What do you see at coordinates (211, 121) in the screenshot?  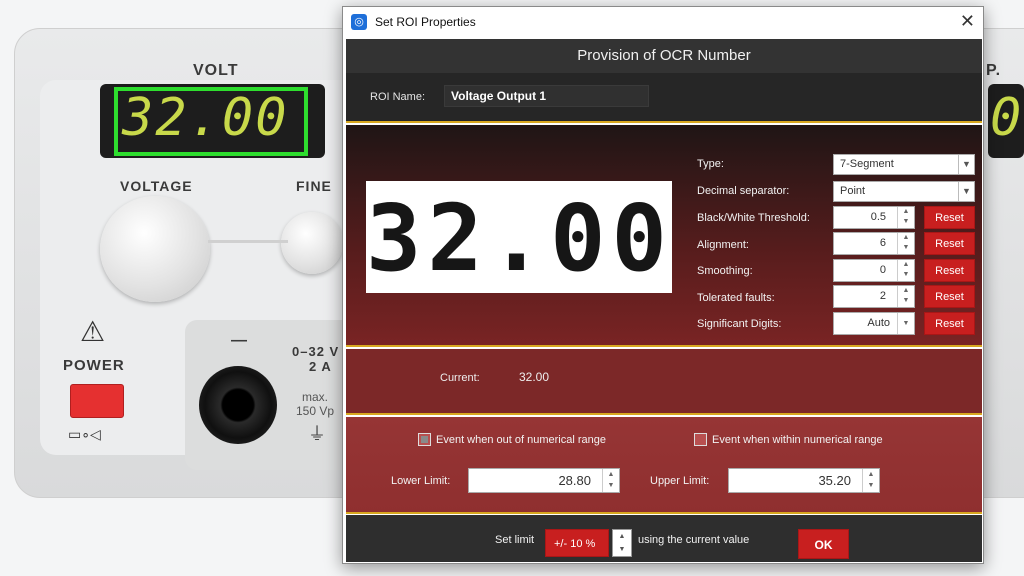 I see `roi-selection-box` at bounding box center [211, 121].